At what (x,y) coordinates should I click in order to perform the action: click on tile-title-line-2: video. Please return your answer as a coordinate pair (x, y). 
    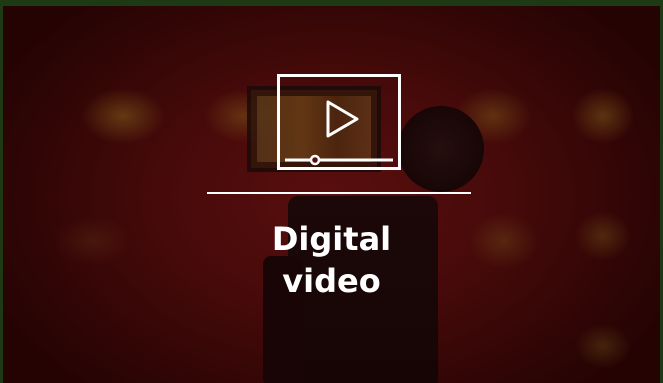
    Looking at the image, I should click on (331, 281).